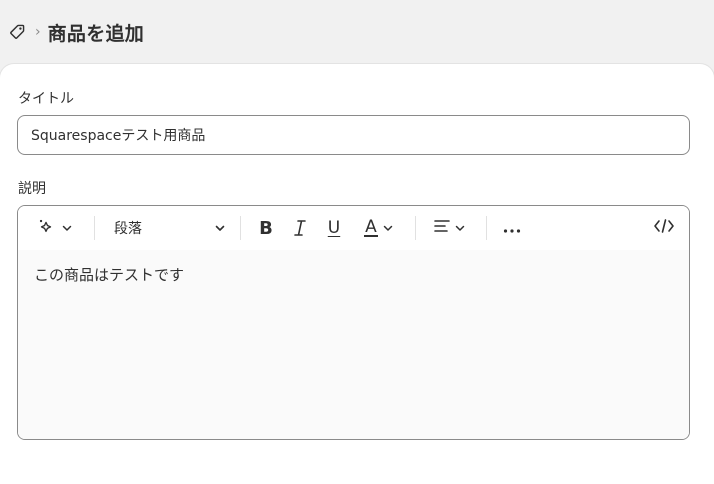 The height and width of the screenshot is (484, 714). Describe the element at coordinates (46, 228) in the screenshot. I see `sparkle-icon` at that location.